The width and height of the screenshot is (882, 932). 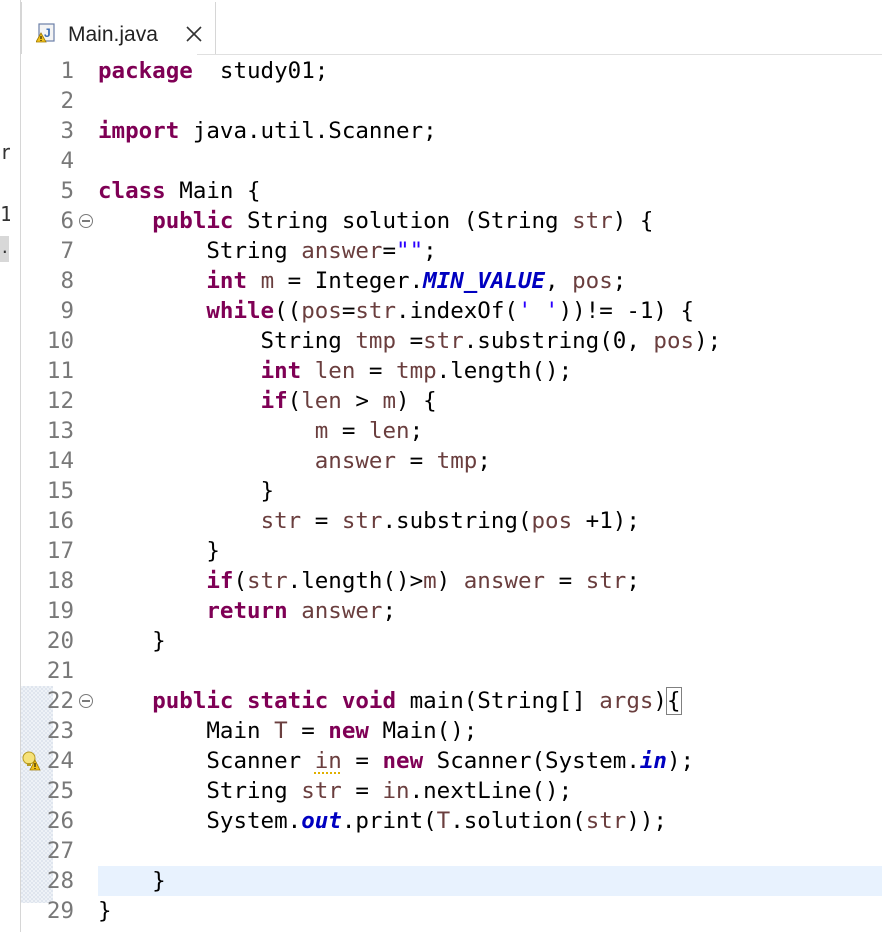 I want to click on line-number: 18, so click(x=60, y=581).